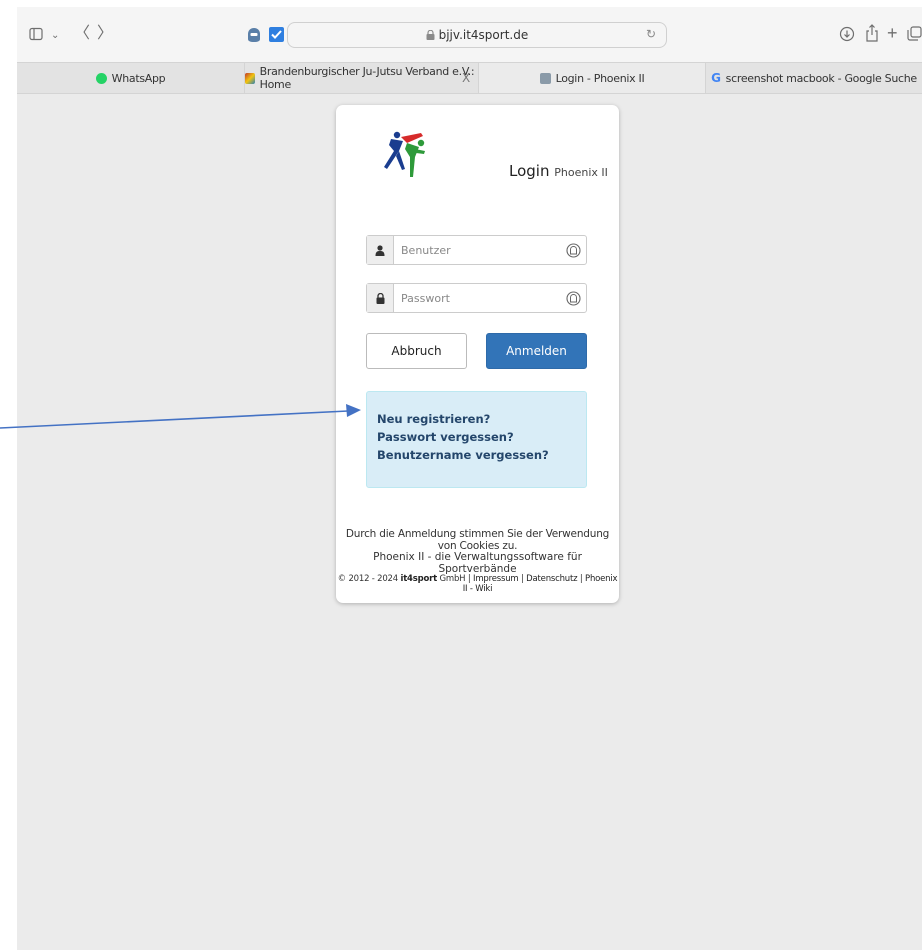 This screenshot has width=922, height=950. What do you see at coordinates (821, 78) in the screenshot?
I see `tab-label: screenshot macbook - Google Suche` at bounding box center [821, 78].